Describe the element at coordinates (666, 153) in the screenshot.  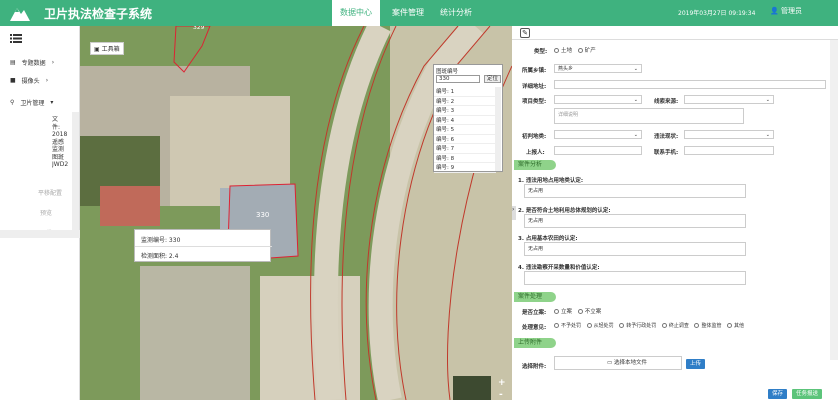
I see `phone-label: 联系手机:` at that location.